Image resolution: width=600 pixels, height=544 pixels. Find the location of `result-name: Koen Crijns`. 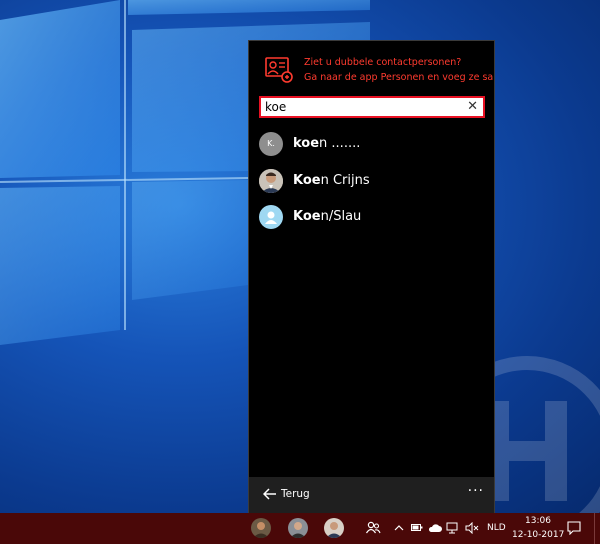

result-name: Koen Crijns is located at coordinates (331, 180).